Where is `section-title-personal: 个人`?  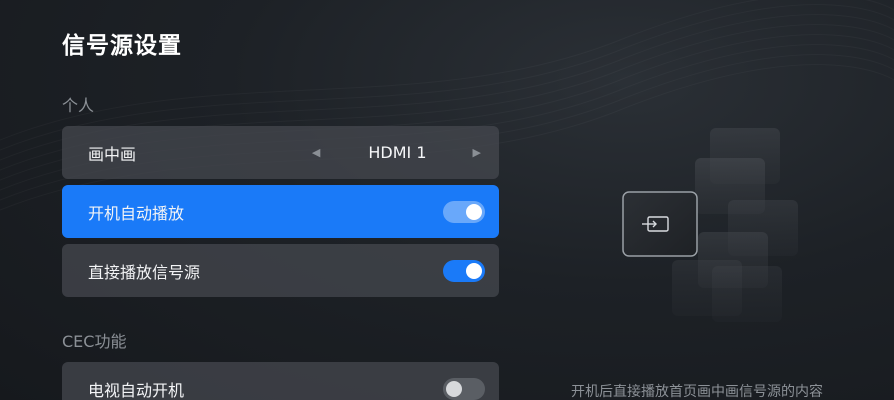
section-title-personal: 个人 is located at coordinates (78, 105).